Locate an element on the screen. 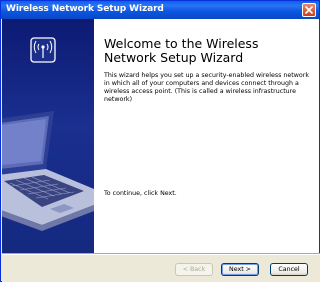 This screenshot has height=282, width=320. window-title: Wireless Network Setup Wizard is located at coordinates (85, 9).